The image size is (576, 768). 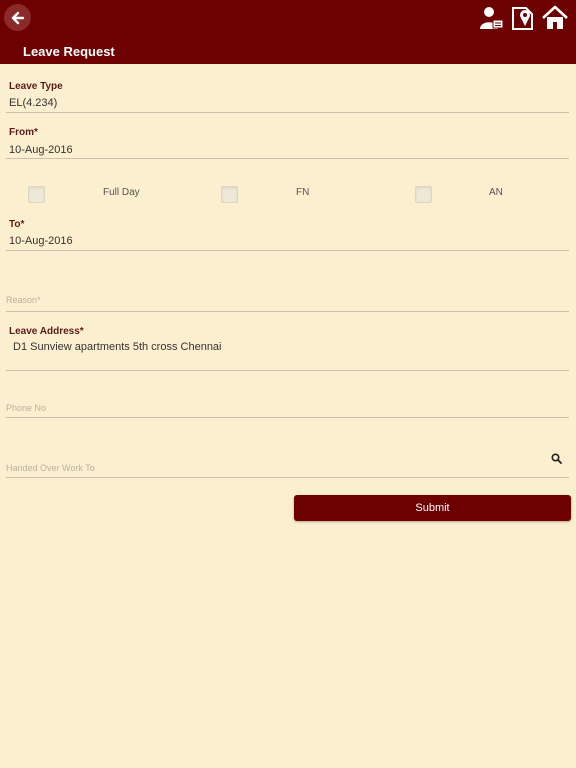 I want to click on reason-underline, so click(x=287, y=311).